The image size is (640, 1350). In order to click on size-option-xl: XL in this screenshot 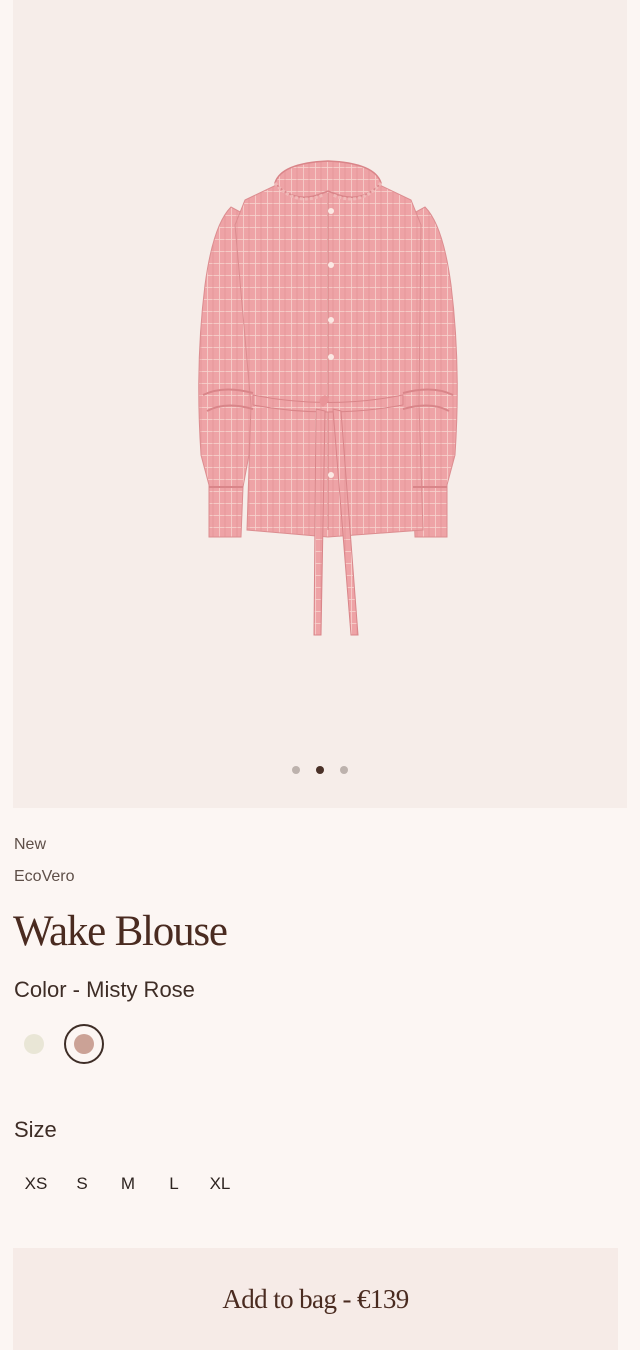, I will do `click(220, 1184)`.